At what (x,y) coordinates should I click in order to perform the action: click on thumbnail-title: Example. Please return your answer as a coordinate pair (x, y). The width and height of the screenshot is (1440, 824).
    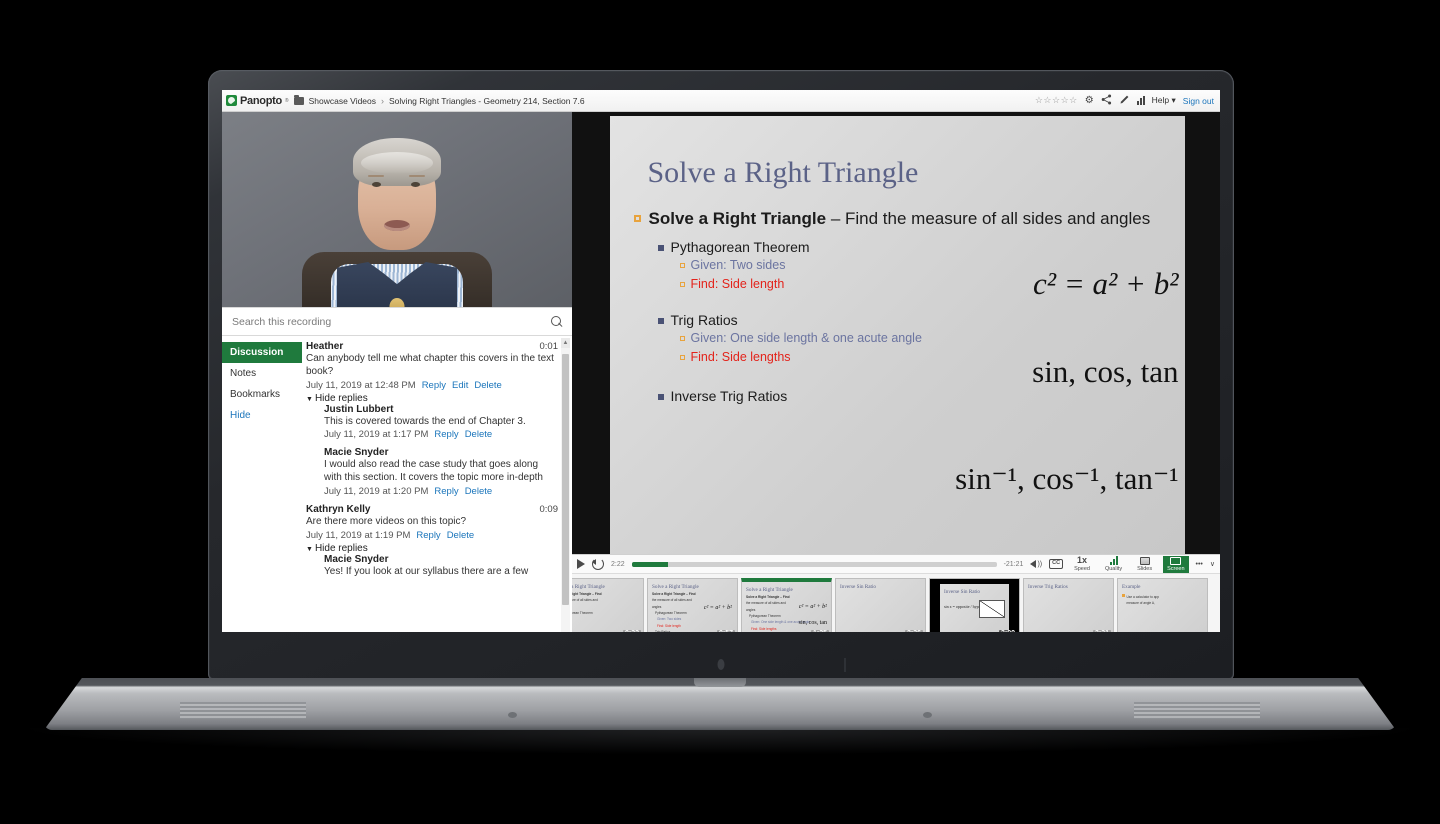
    Looking at the image, I should click on (1131, 587).